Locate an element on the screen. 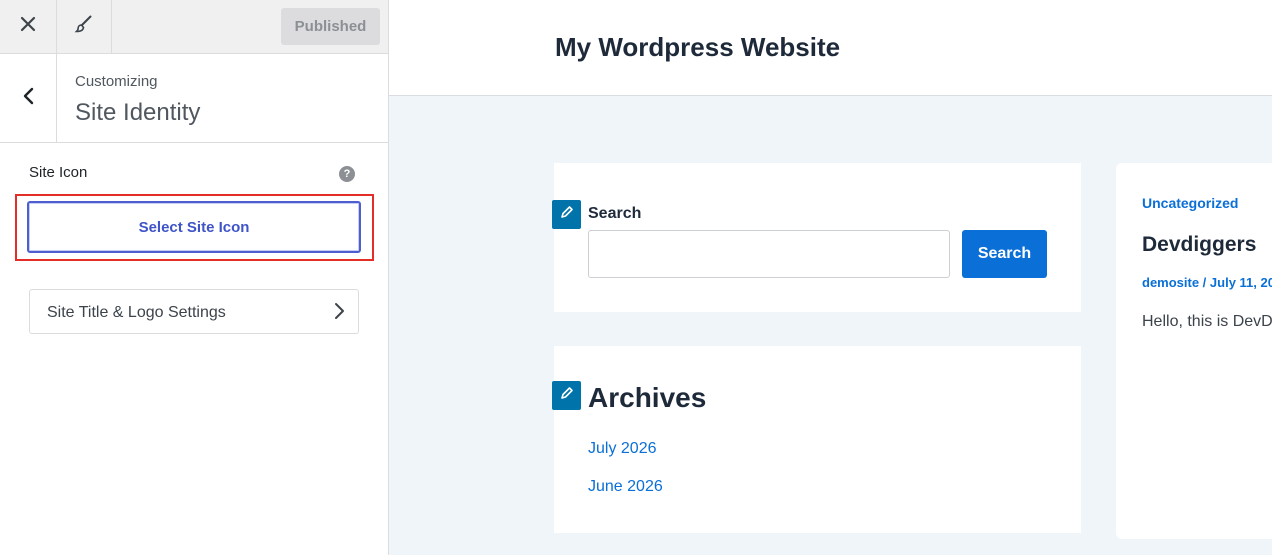 This screenshot has width=1272, height=555. close-button is located at coordinates (28, 26).